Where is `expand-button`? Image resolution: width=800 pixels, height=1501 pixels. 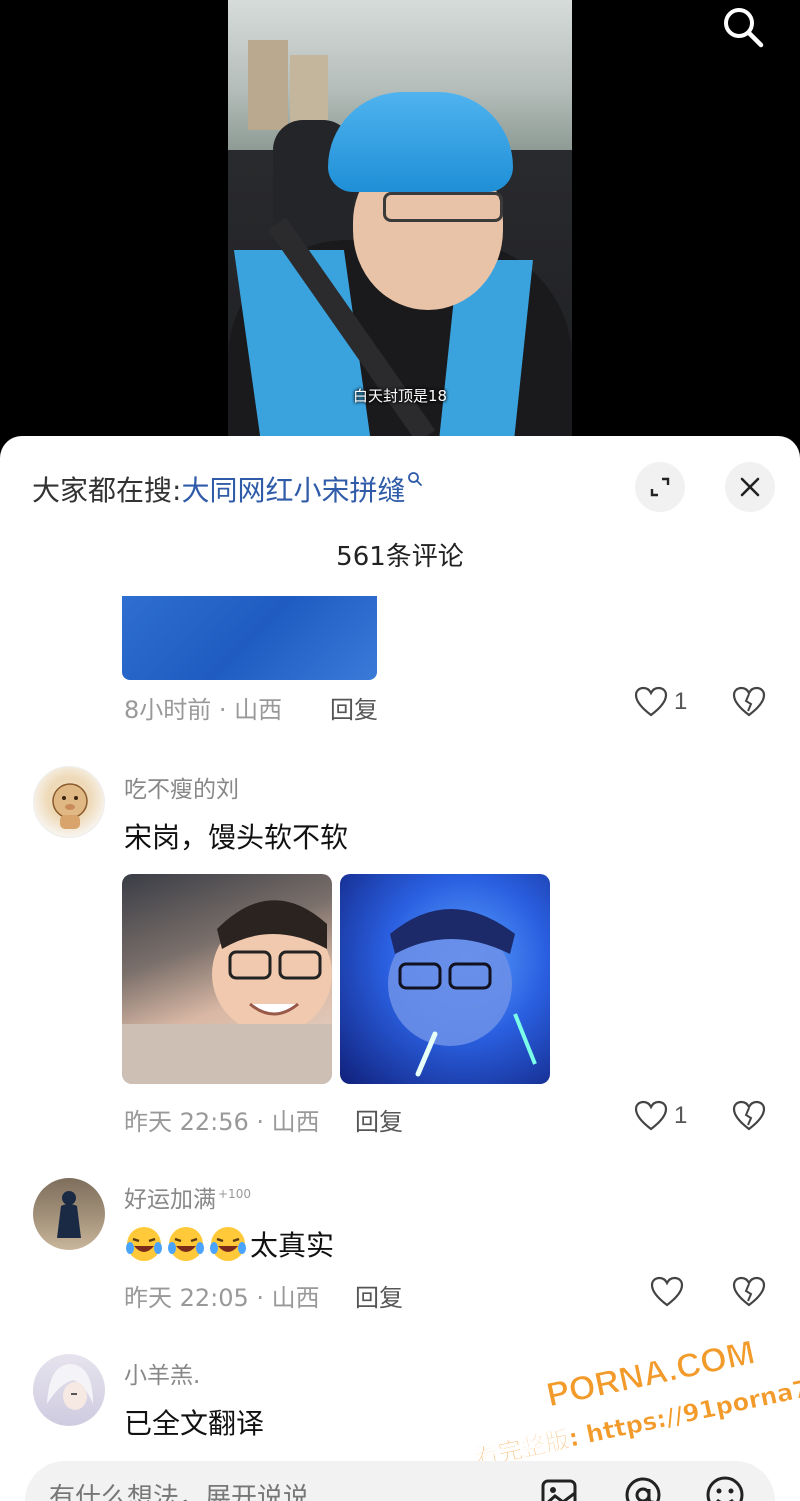
expand-button is located at coordinates (660, 487).